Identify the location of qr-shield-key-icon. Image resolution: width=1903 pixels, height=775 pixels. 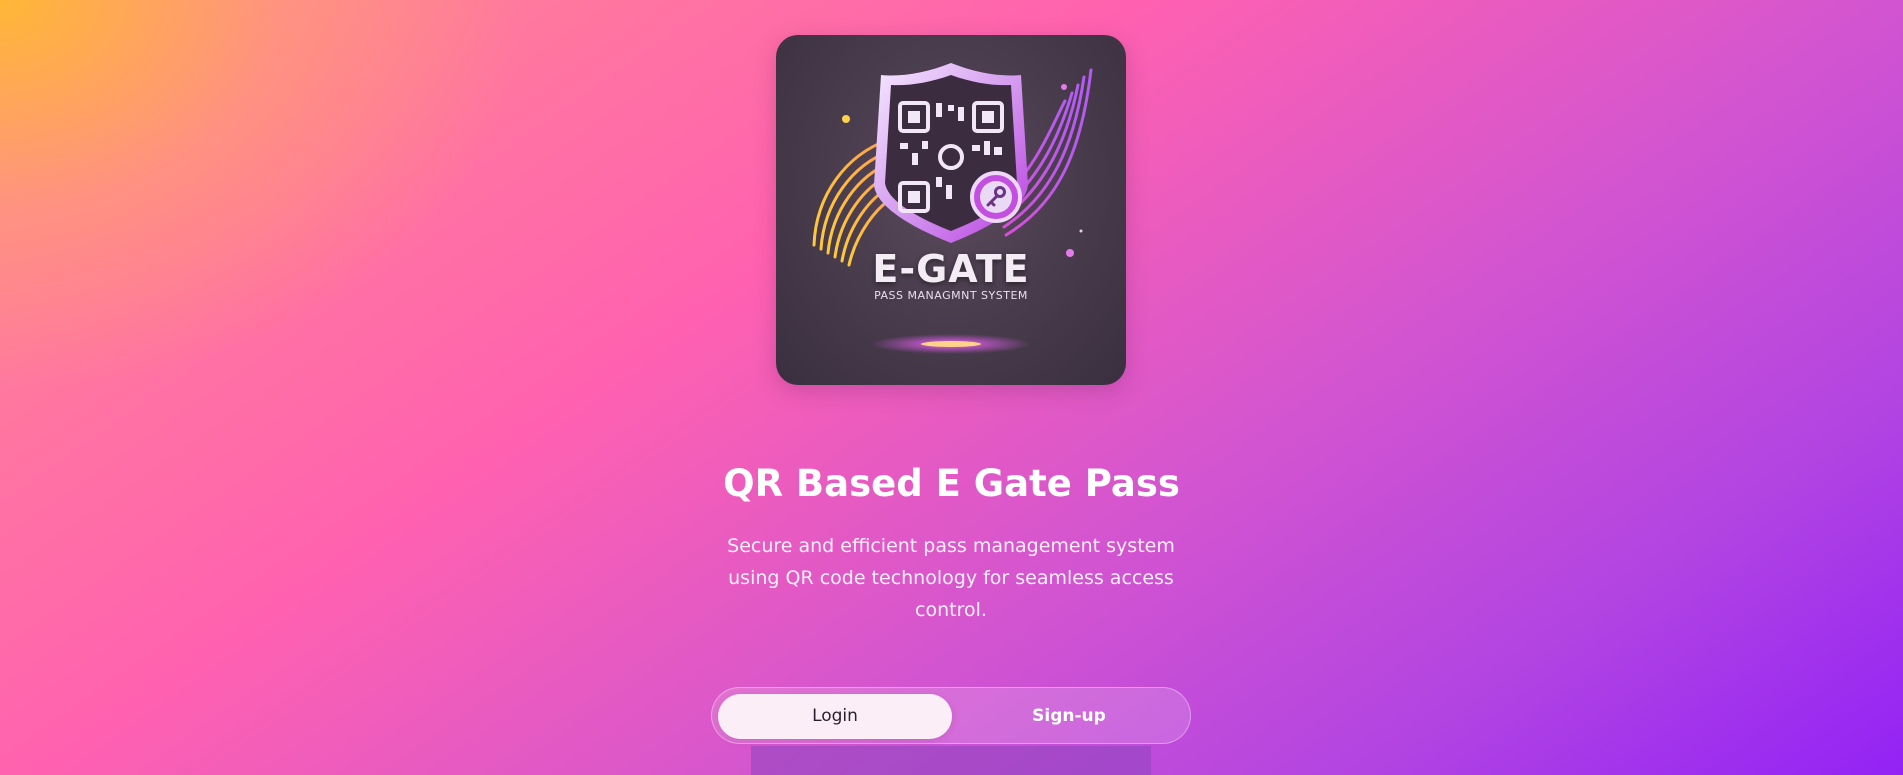
(952, 208).